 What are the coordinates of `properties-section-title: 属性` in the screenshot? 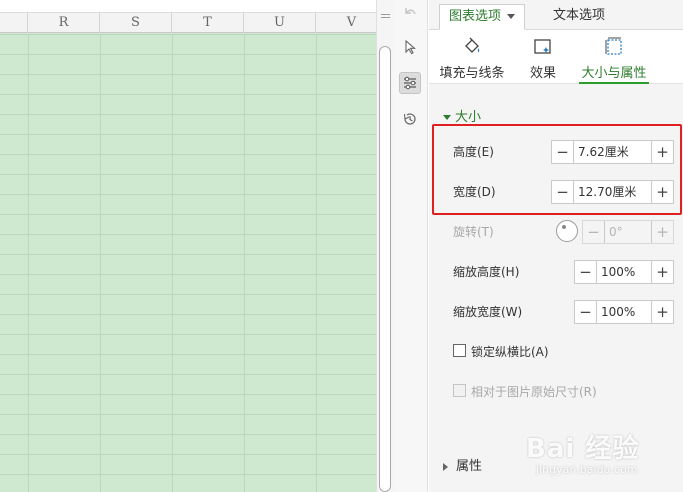 It's located at (469, 466).